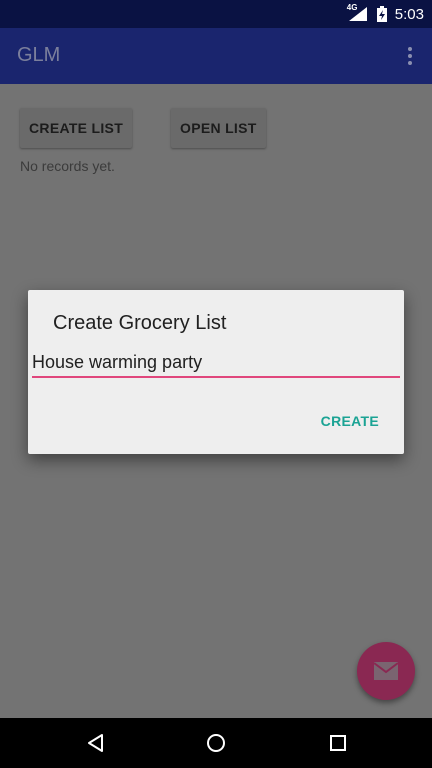 This screenshot has width=432, height=768. What do you see at coordinates (216, 363) in the screenshot?
I see `list-name-input` at bounding box center [216, 363].